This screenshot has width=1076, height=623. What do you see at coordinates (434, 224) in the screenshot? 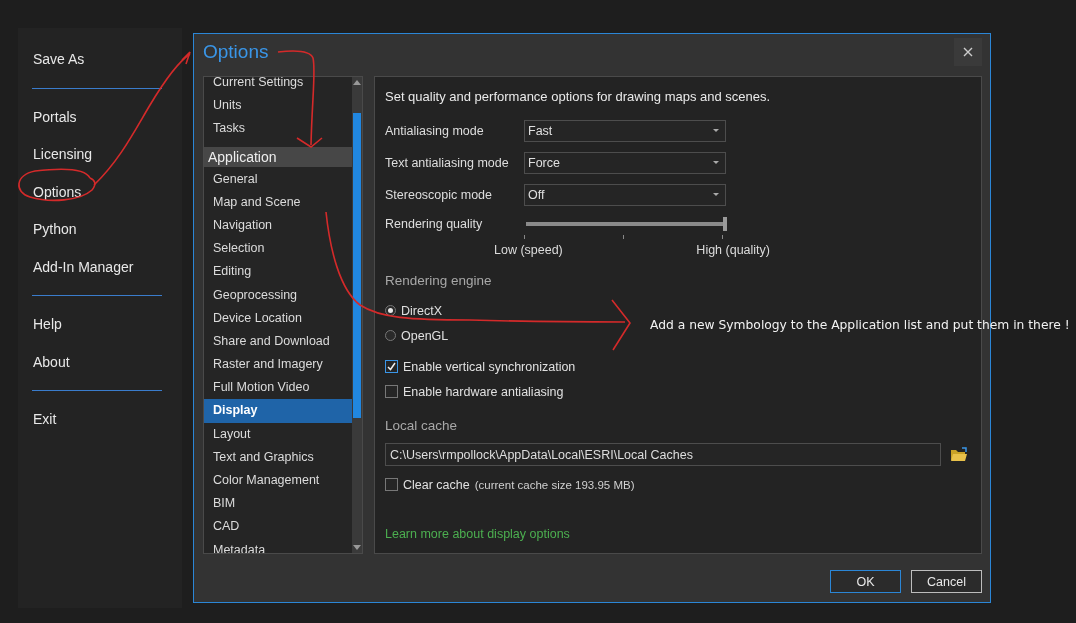
I see `field-label: Rendering quality` at bounding box center [434, 224].